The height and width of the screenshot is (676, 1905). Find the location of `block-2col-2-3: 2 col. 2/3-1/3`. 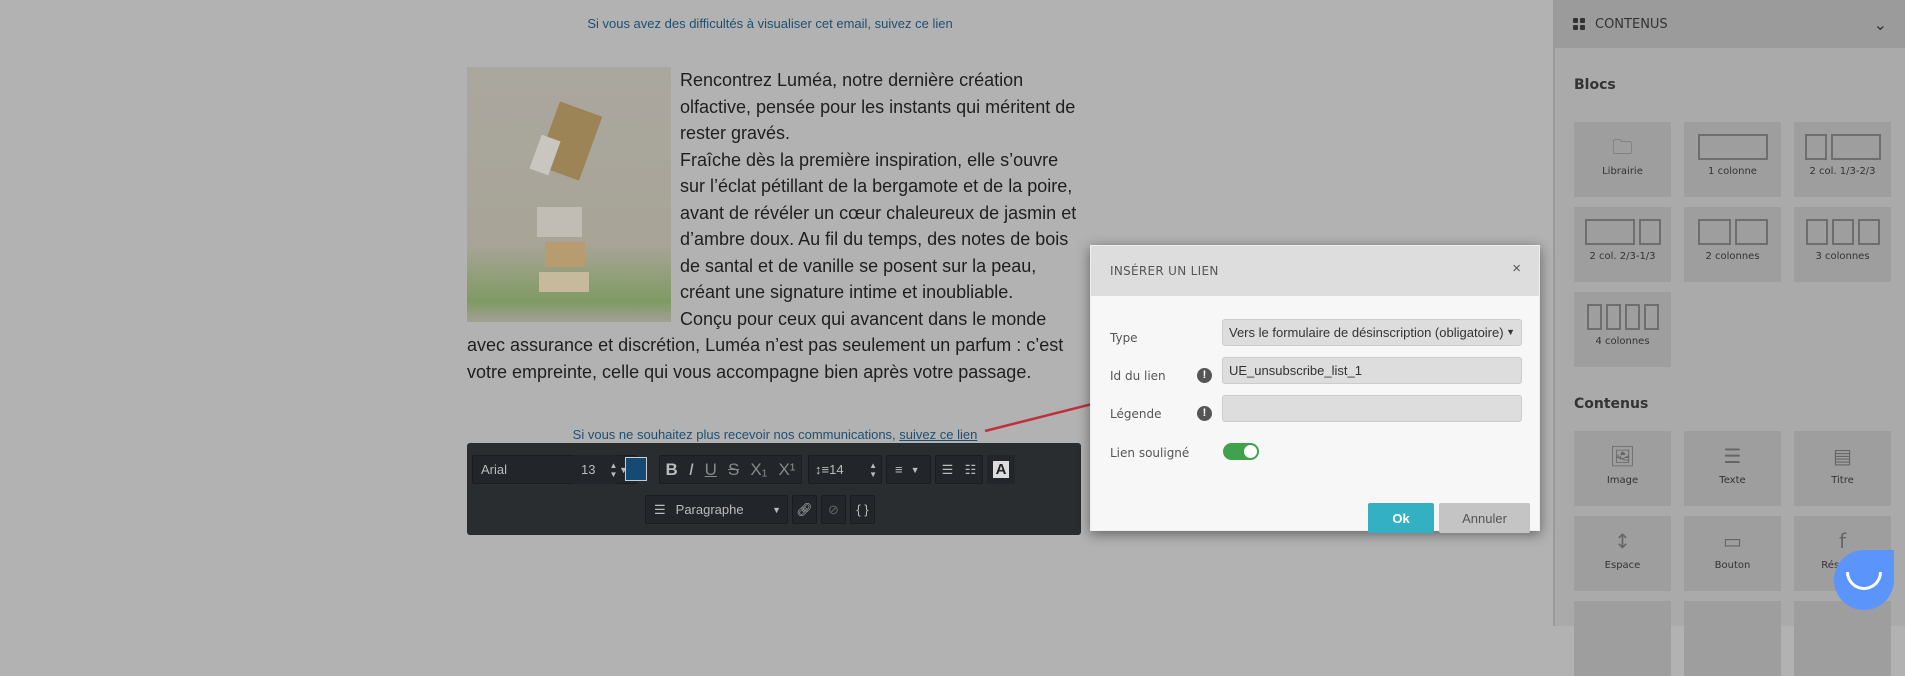

block-2col-2-3: 2 col. 2/3-1/3 is located at coordinates (1622, 244).